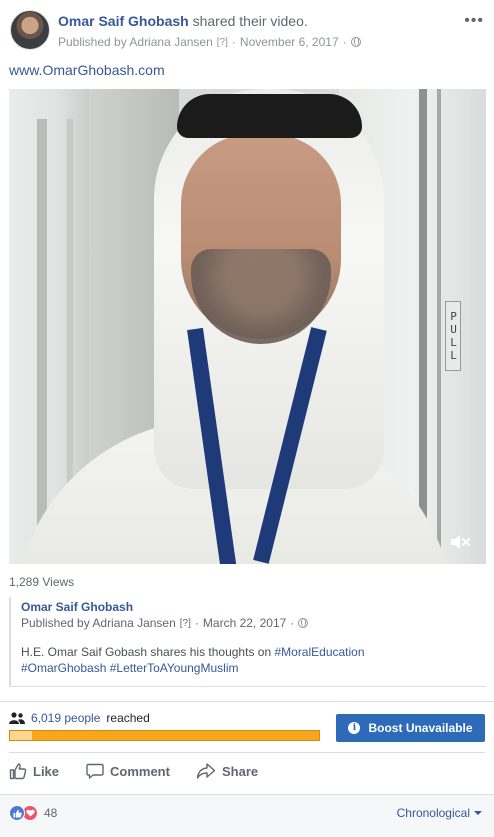 The width and height of the screenshot is (494, 837). Describe the element at coordinates (95, 771) in the screenshot. I see `comment-icon` at that location.